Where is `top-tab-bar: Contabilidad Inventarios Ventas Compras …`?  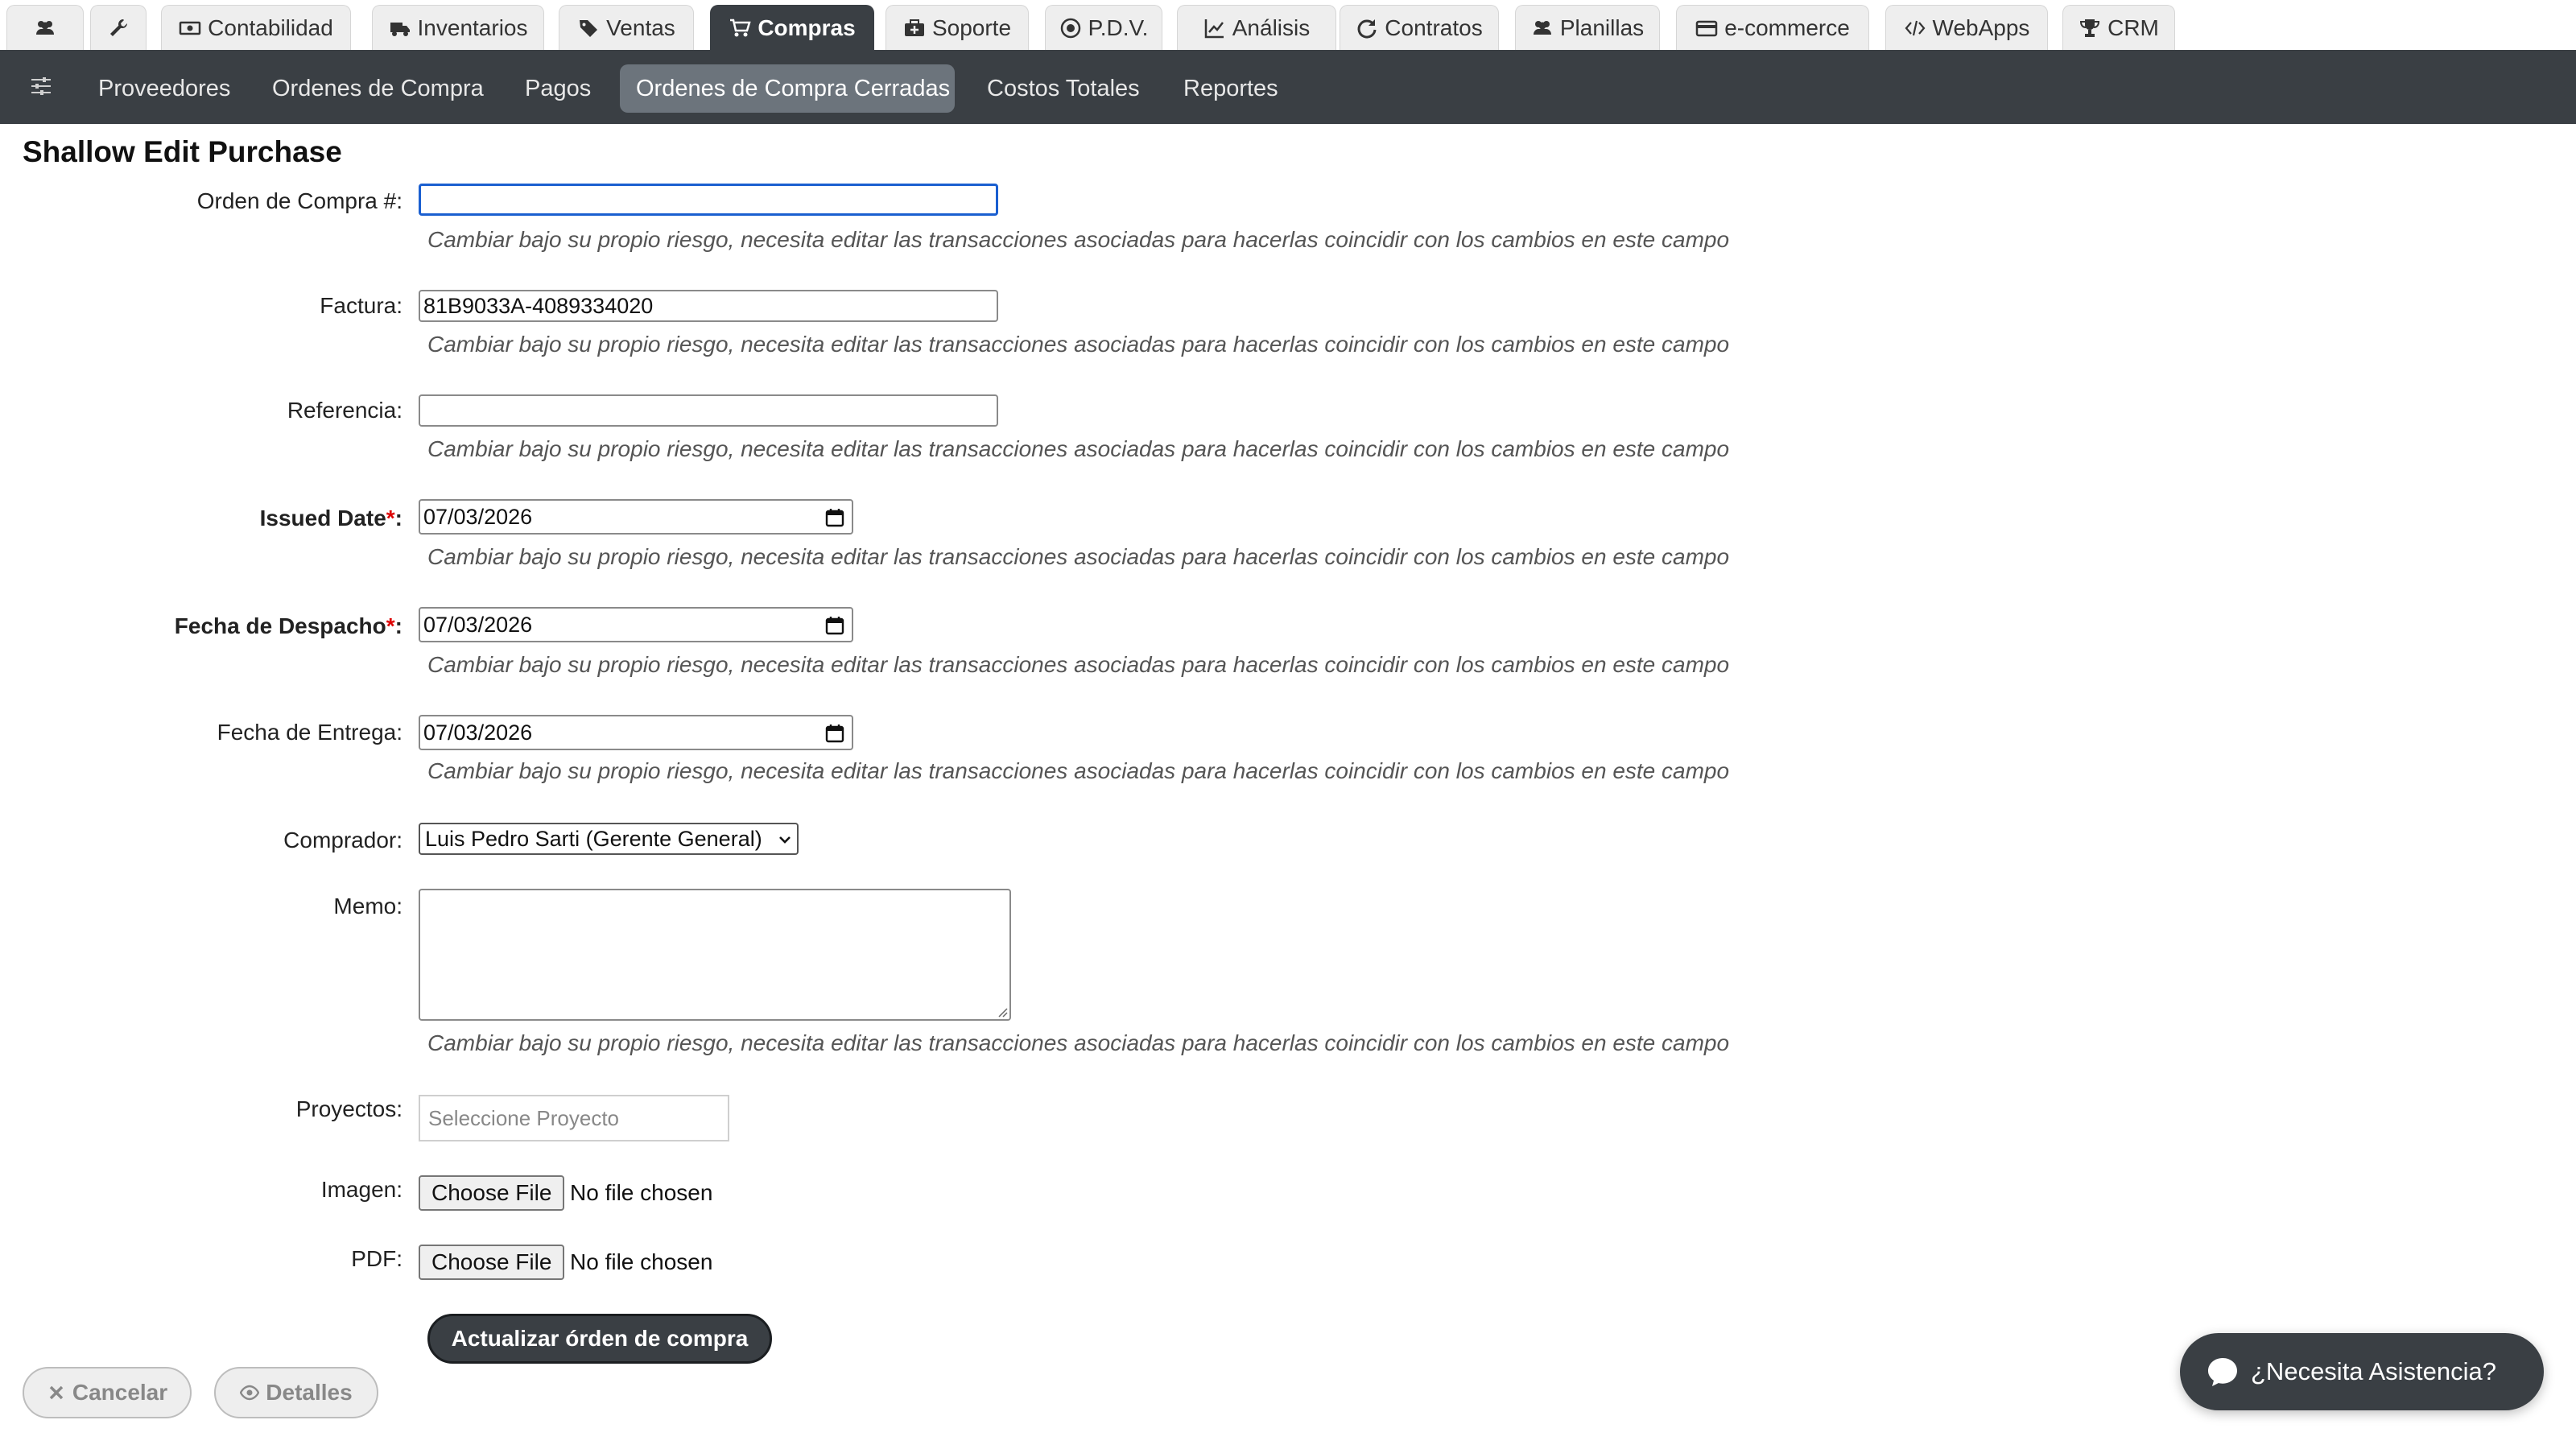
top-tab-bar: Contabilidad Inventarios Ventas Compras … is located at coordinates (1288, 25).